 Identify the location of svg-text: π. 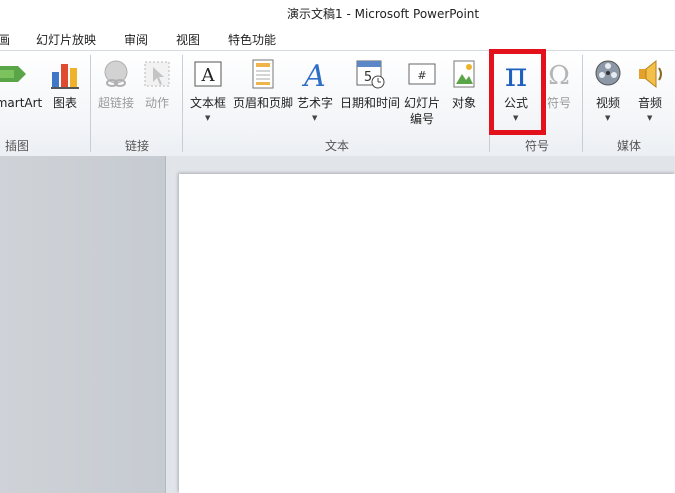
(516, 74).